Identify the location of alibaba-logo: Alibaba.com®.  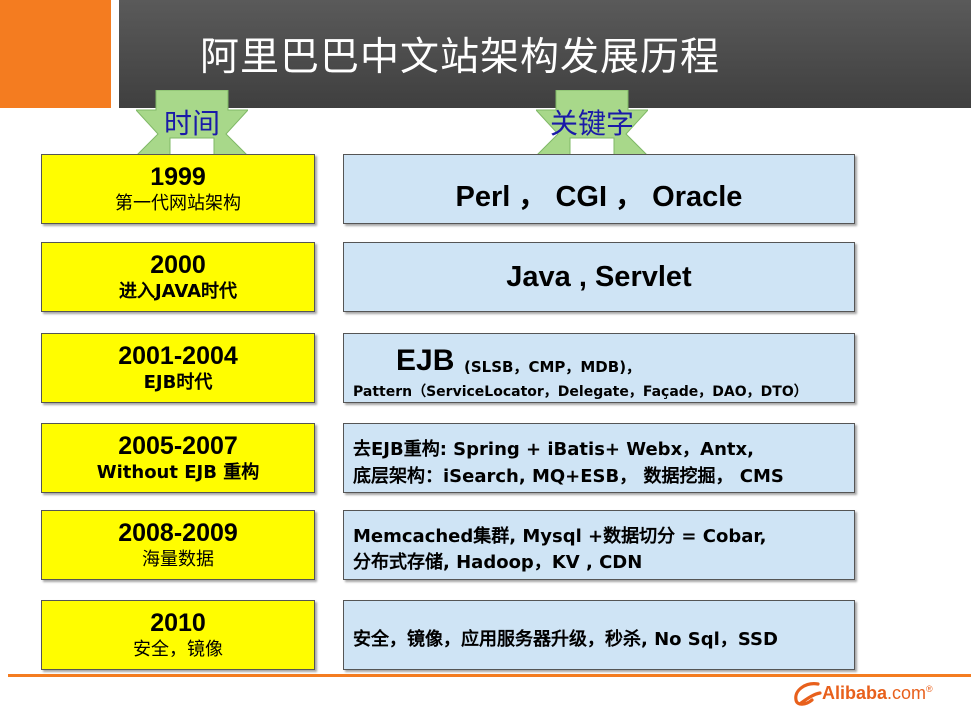
(872, 695).